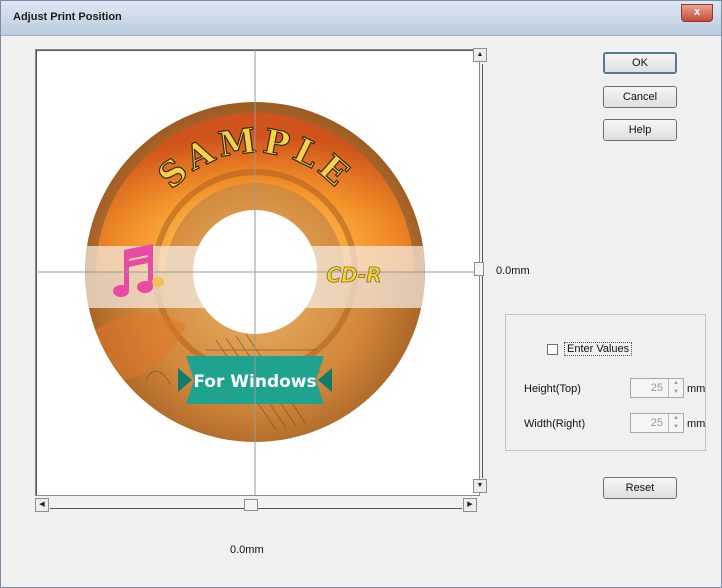 This screenshot has width=722, height=588. What do you see at coordinates (552, 389) in the screenshot?
I see `height-top-label: Height(Top)` at bounding box center [552, 389].